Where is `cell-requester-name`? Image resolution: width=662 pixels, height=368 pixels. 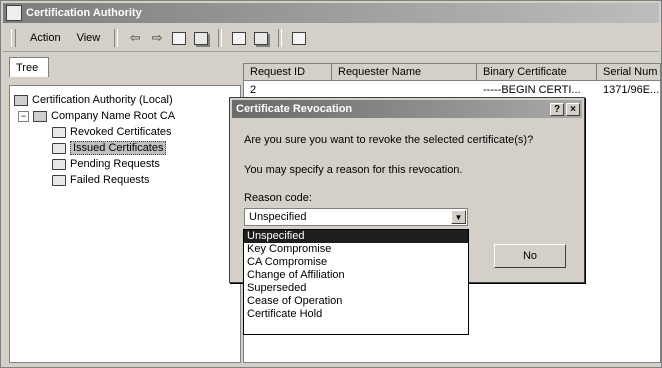
cell-requester-name is located at coordinates (404, 90).